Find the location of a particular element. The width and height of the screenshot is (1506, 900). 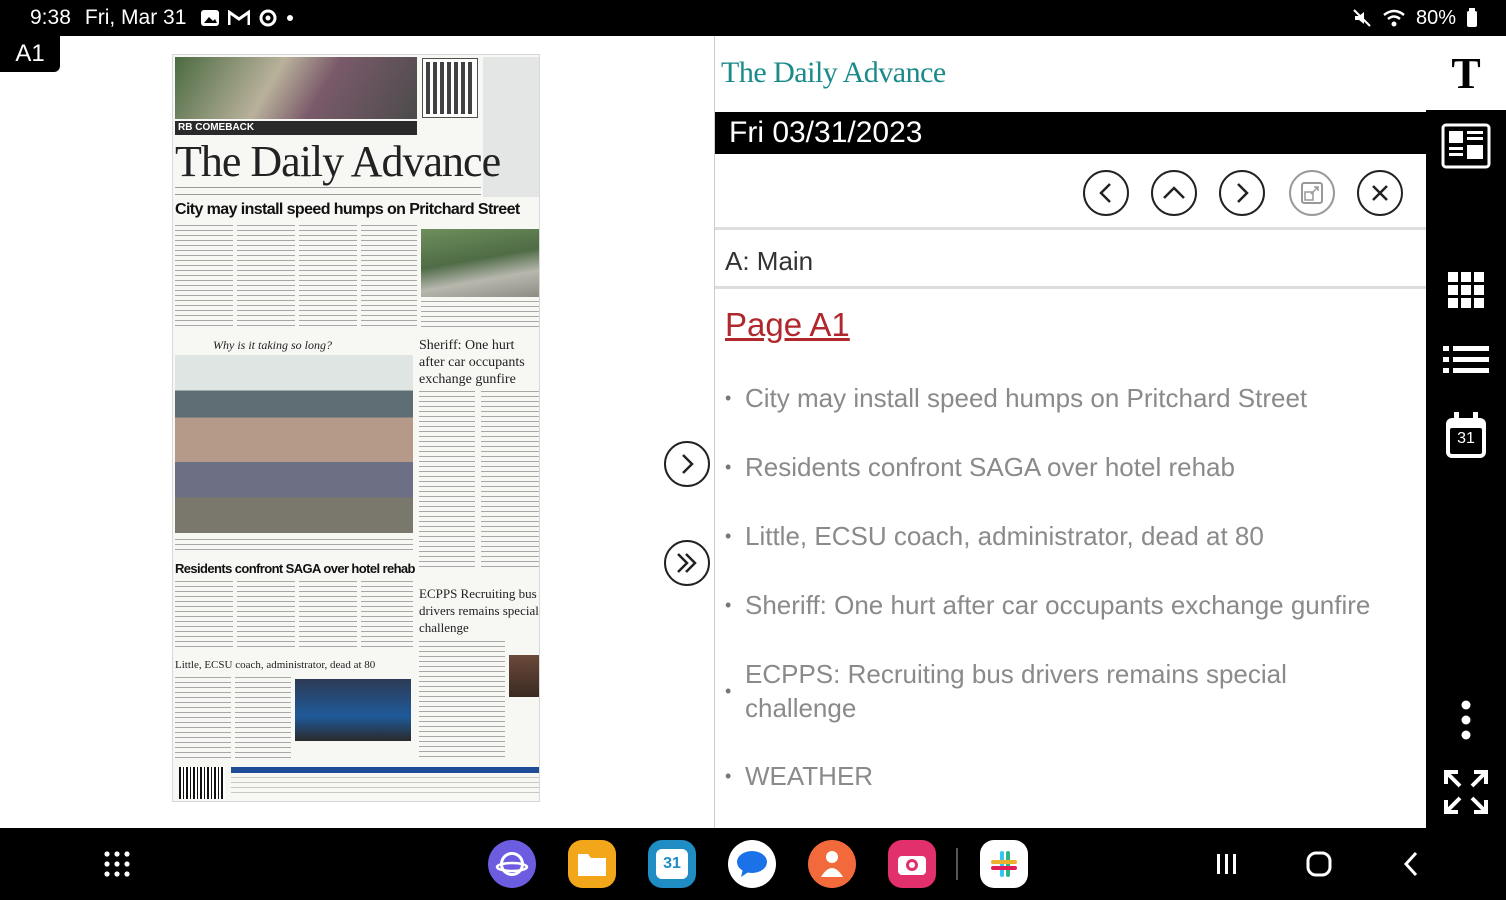

photo-caption-title: Why is it taking so long? is located at coordinates (272, 345).